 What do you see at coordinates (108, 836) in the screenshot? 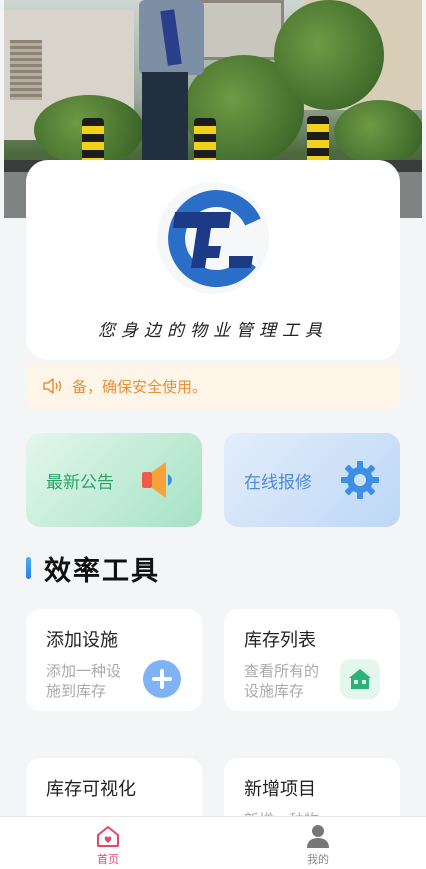
I see `home-icon` at bounding box center [108, 836].